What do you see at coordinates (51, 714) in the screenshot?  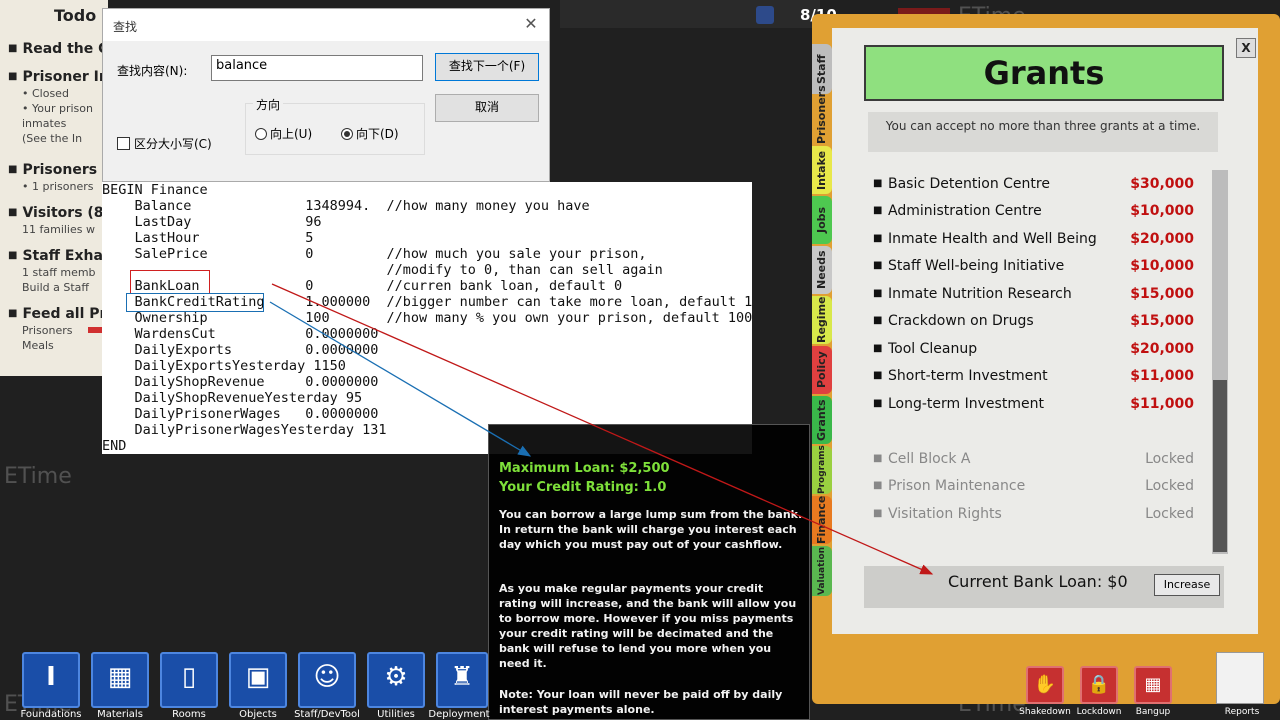 I see `toolbar-label: Foundations` at bounding box center [51, 714].